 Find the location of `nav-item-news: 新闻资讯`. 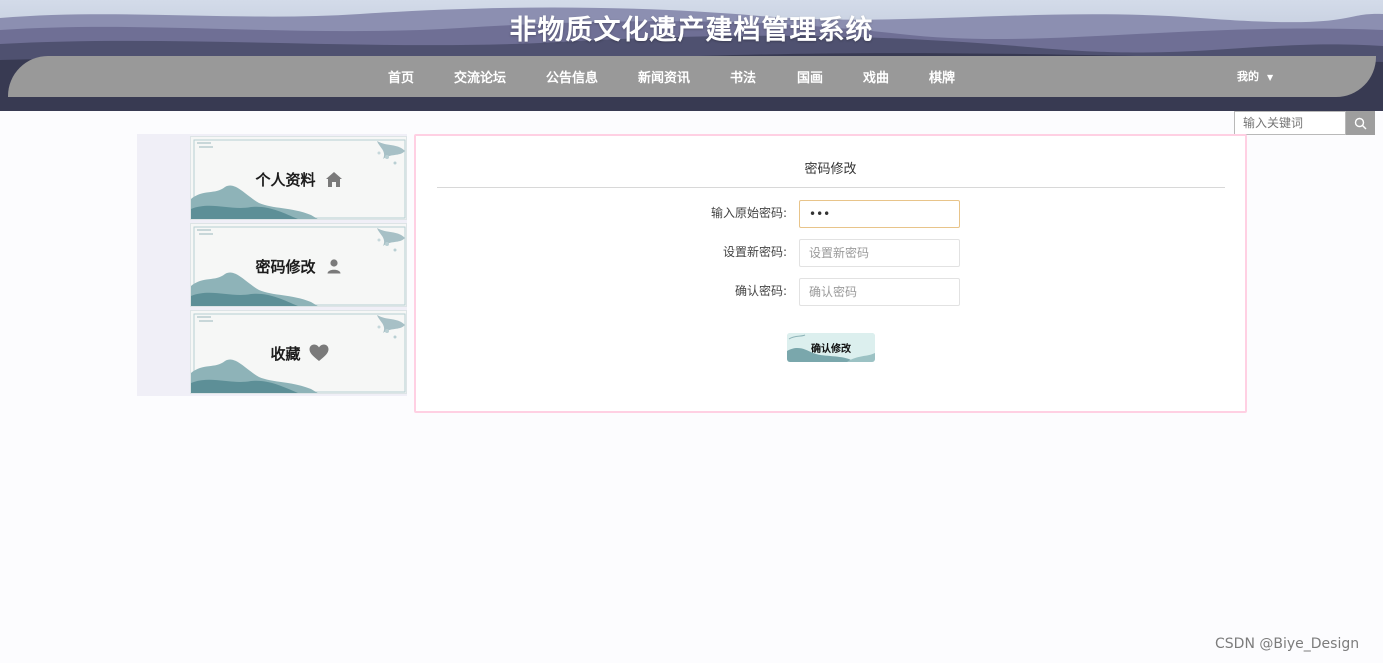

nav-item-news: 新闻资讯 is located at coordinates (664, 76).